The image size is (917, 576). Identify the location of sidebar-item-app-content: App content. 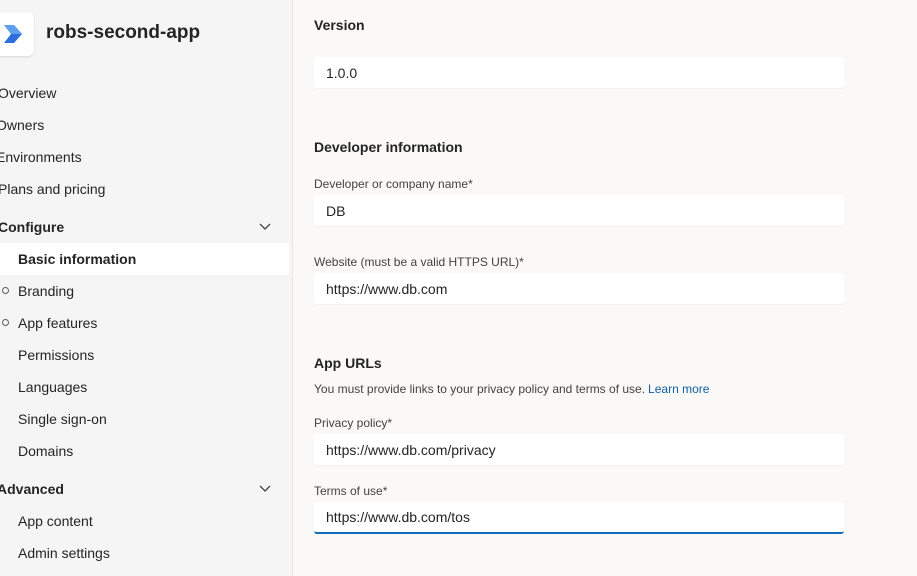
(144, 521).